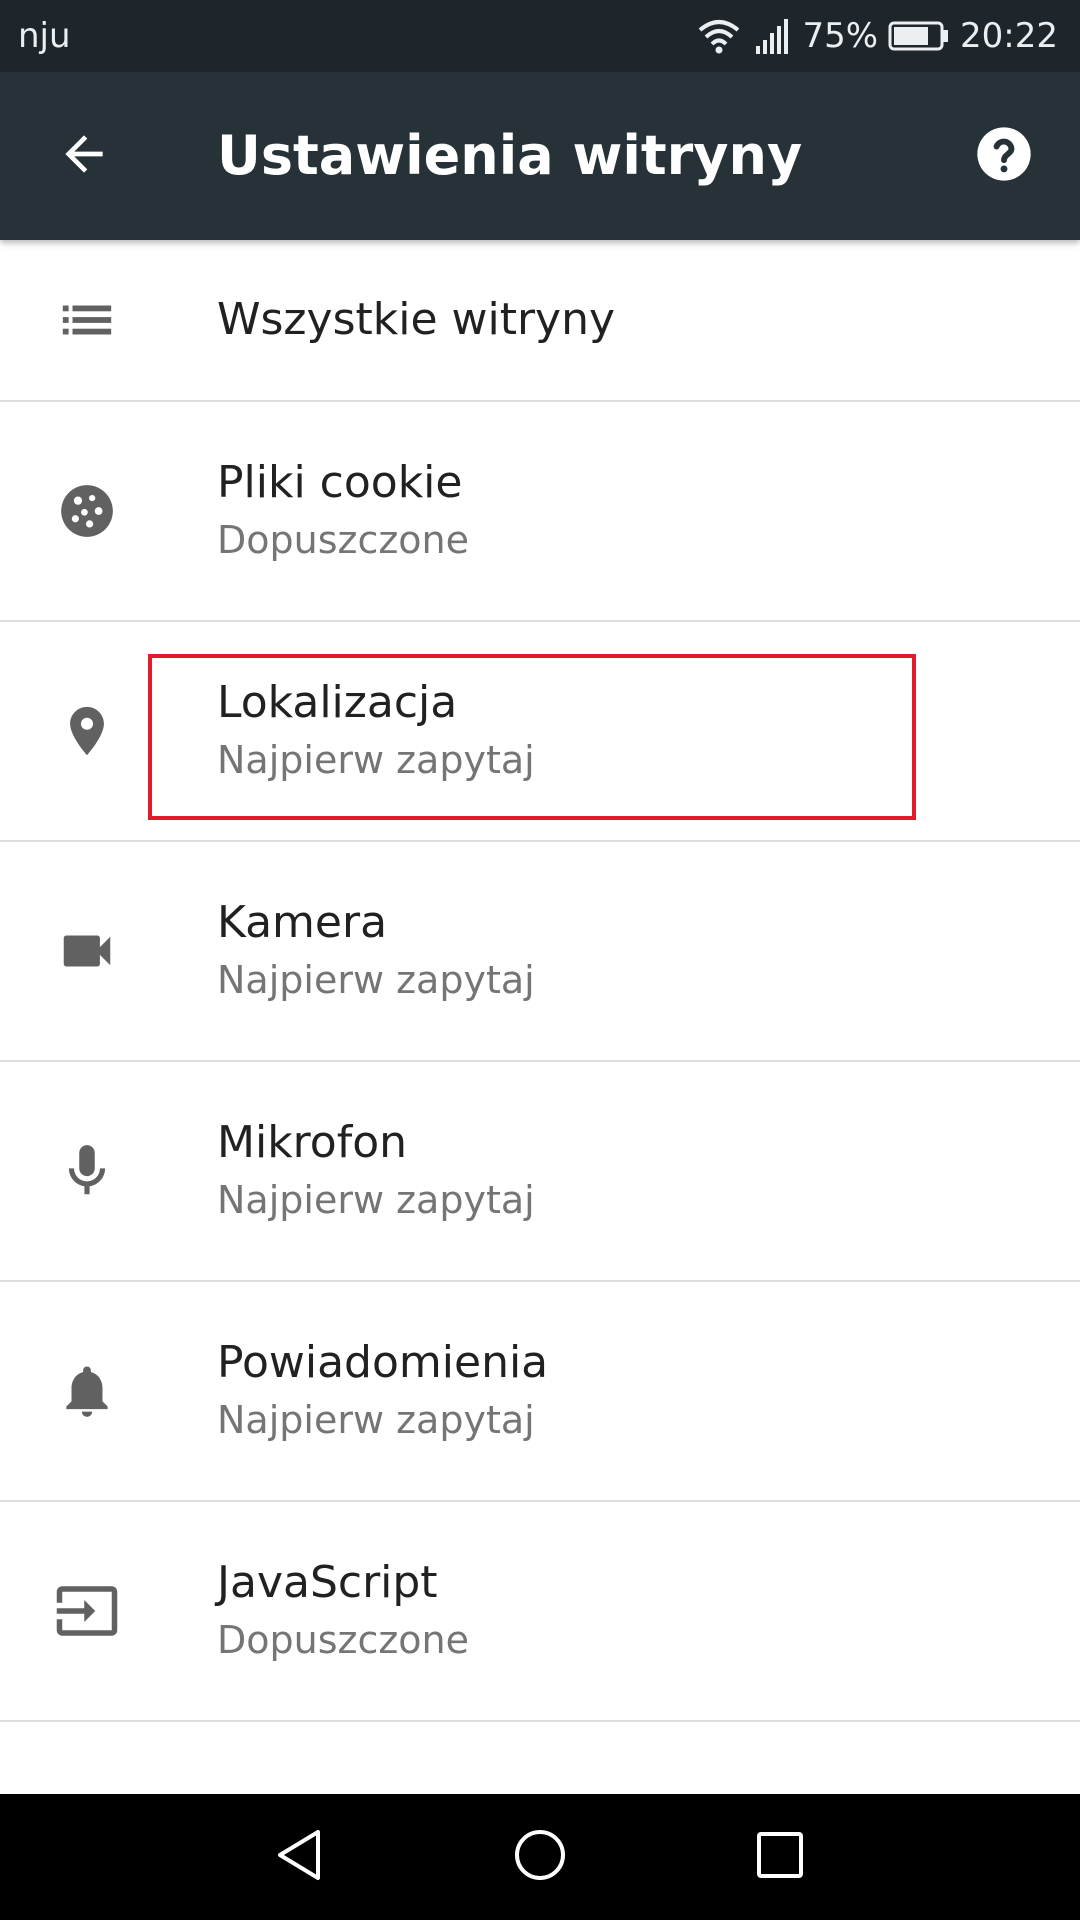 This screenshot has width=1080, height=1920. I want to click on battery-icon, so click(919, 36).